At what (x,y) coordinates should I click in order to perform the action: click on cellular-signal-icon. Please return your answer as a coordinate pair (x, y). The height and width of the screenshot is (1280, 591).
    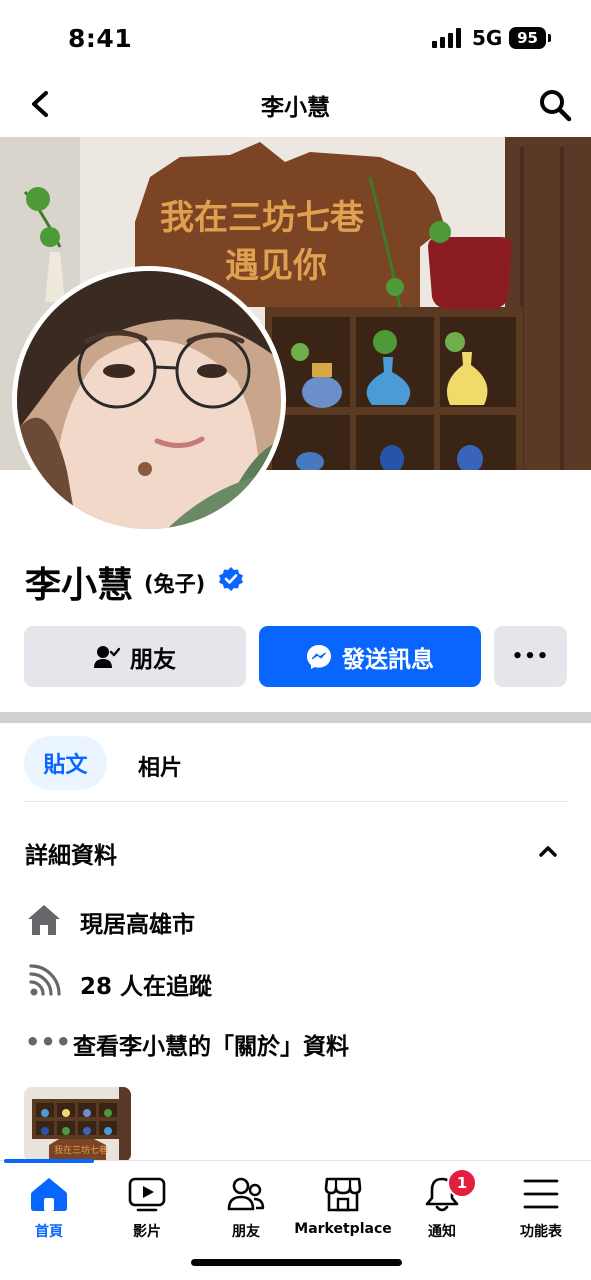
    Looking at the image, I should click on (446, 38).